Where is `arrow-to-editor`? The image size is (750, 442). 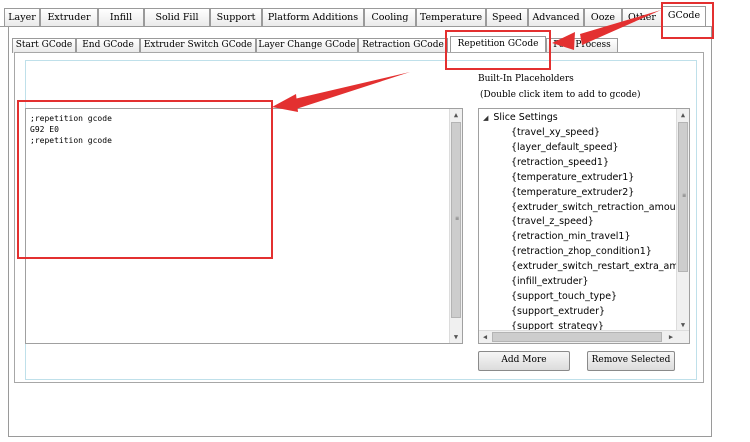
arrow-to-editor is located at coordinates (350, 91).